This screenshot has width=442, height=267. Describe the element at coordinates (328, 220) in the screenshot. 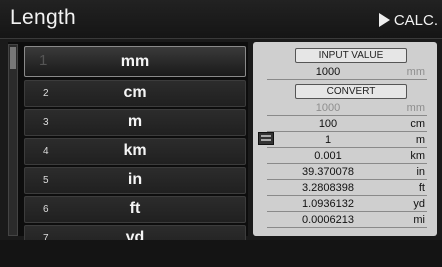

I see `conversion-value: 0.0006213` at that location.